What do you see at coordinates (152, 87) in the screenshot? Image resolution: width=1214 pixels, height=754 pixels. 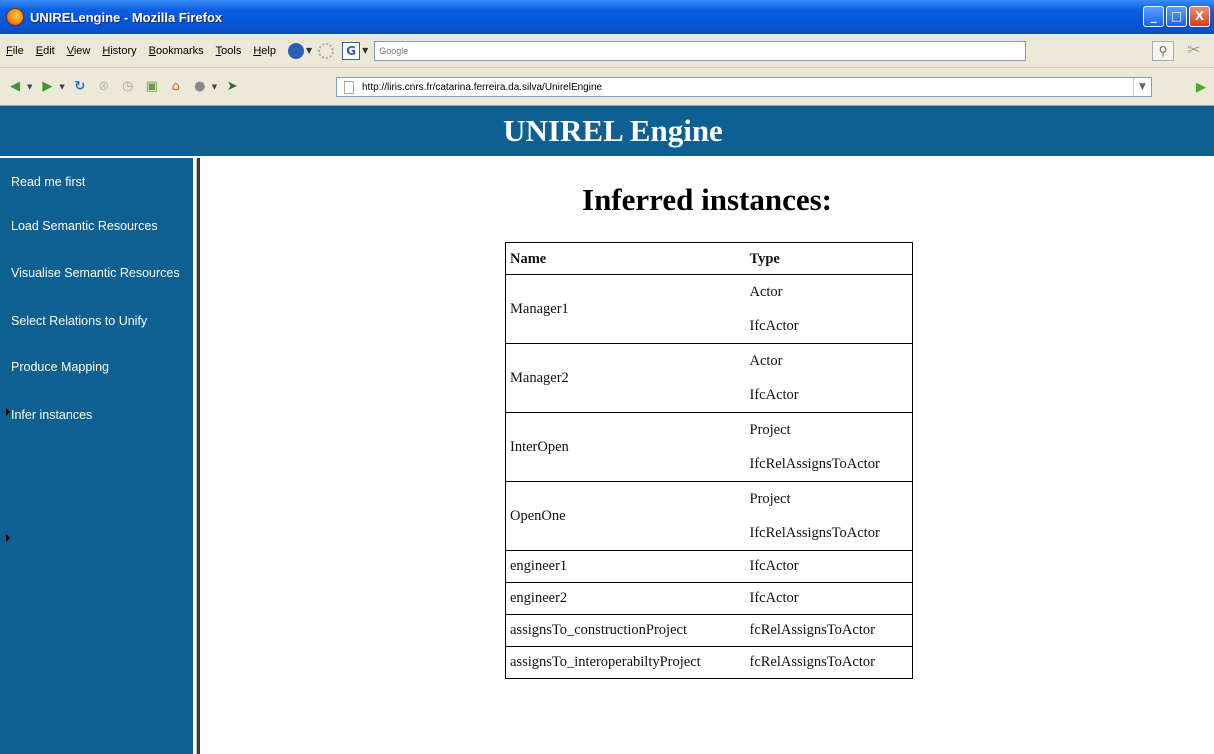 I see `new-tab-icon: ▣` at bounding box center [152, 87].